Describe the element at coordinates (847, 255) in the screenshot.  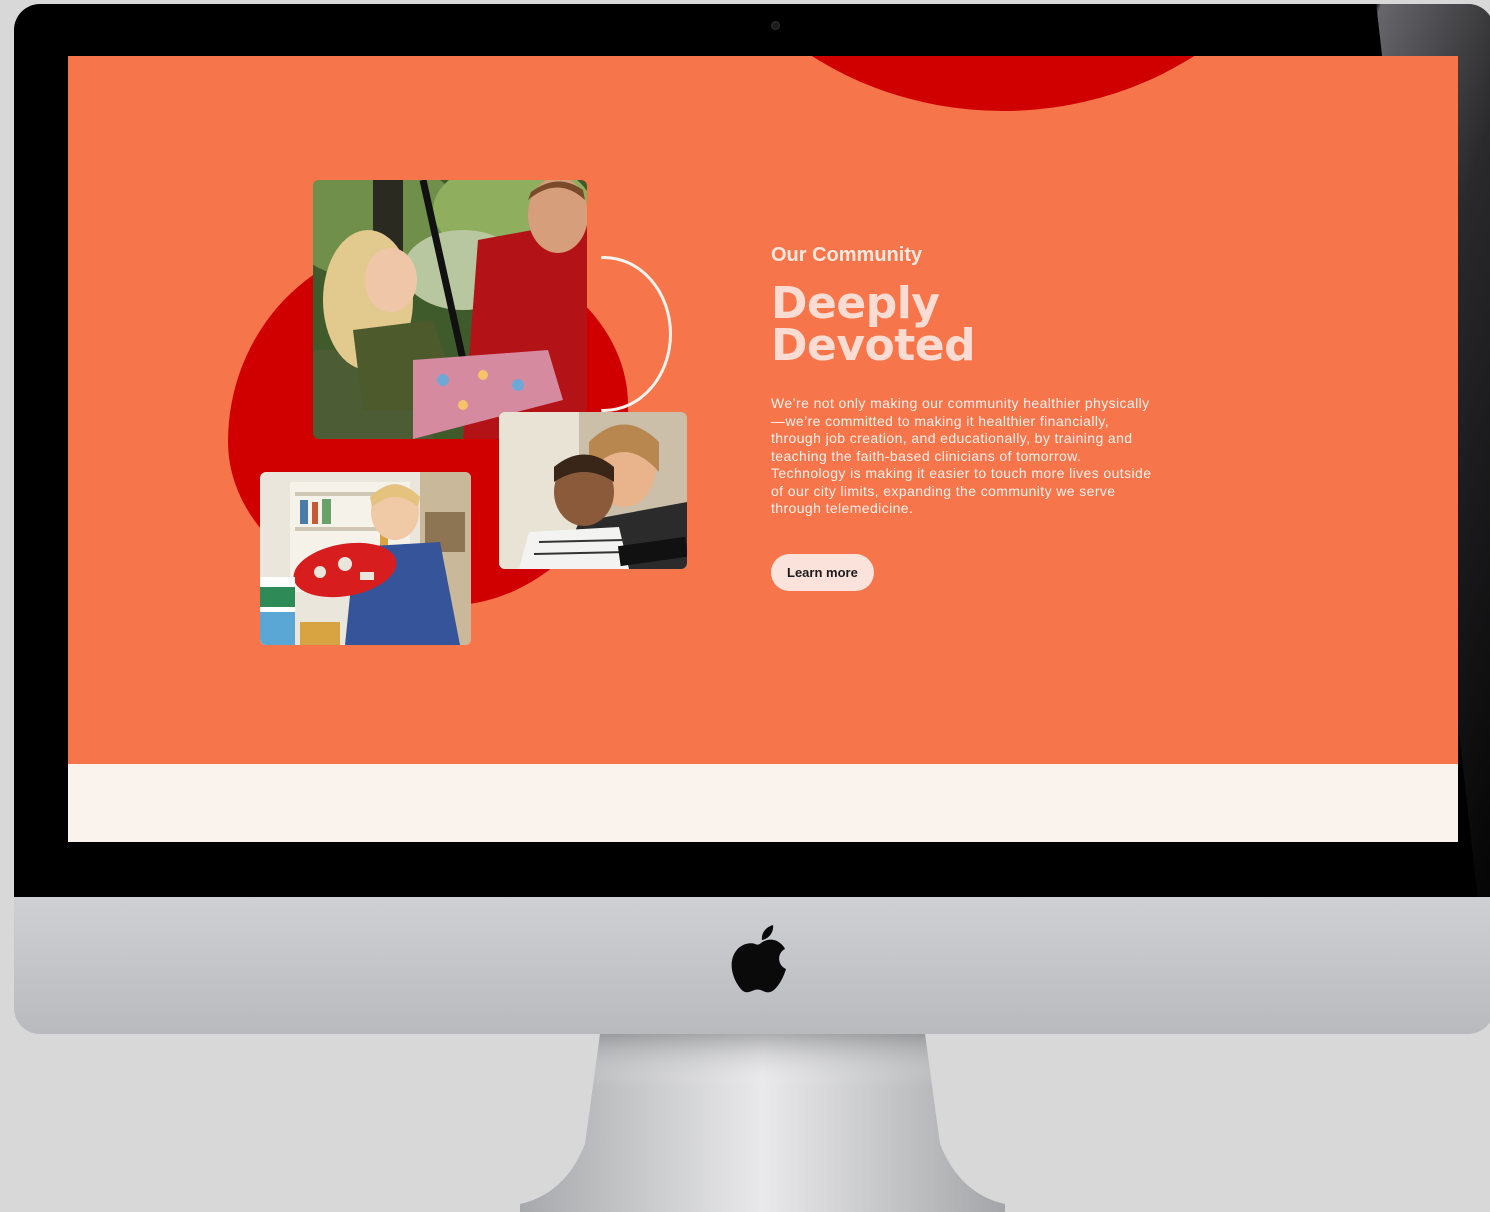
I see `section-eyebrow: Our Community` at that location.